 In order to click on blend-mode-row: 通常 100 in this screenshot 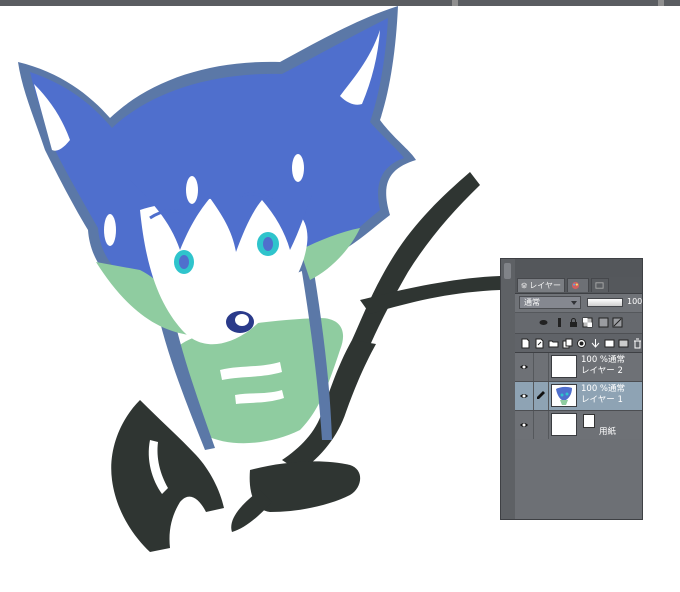, I will do `click(578, 303)`.